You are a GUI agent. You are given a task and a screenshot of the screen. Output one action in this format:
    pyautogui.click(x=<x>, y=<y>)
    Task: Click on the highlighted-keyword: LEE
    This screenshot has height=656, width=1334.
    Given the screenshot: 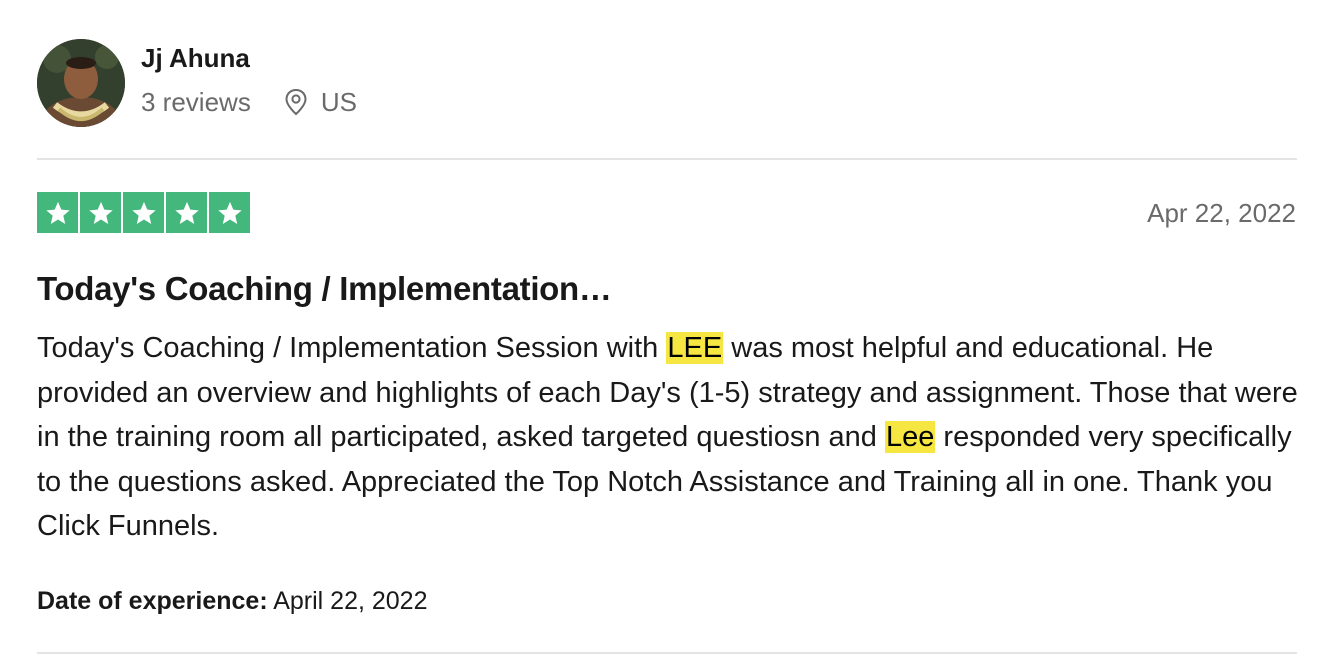 What is the action you would take?
    pyautogui.click(x=695, y=348)
    